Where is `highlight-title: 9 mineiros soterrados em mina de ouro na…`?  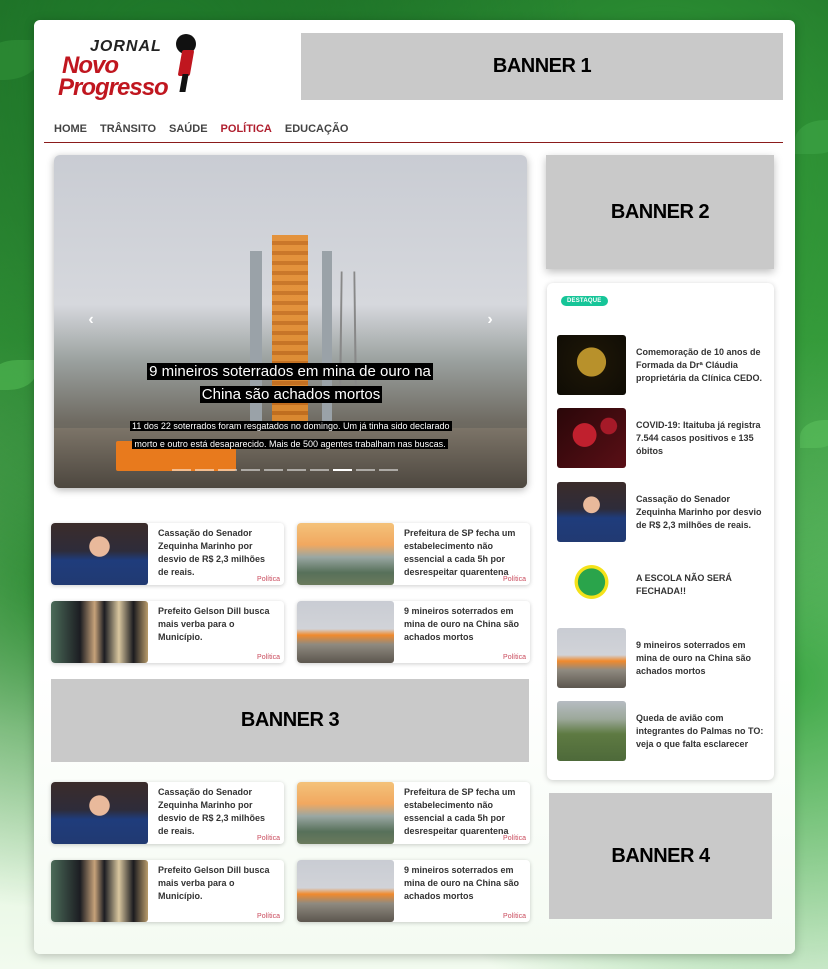 highlight-title: 9 mineiros soterrados em mina de ouro na… is located at coordinates (696, 658).